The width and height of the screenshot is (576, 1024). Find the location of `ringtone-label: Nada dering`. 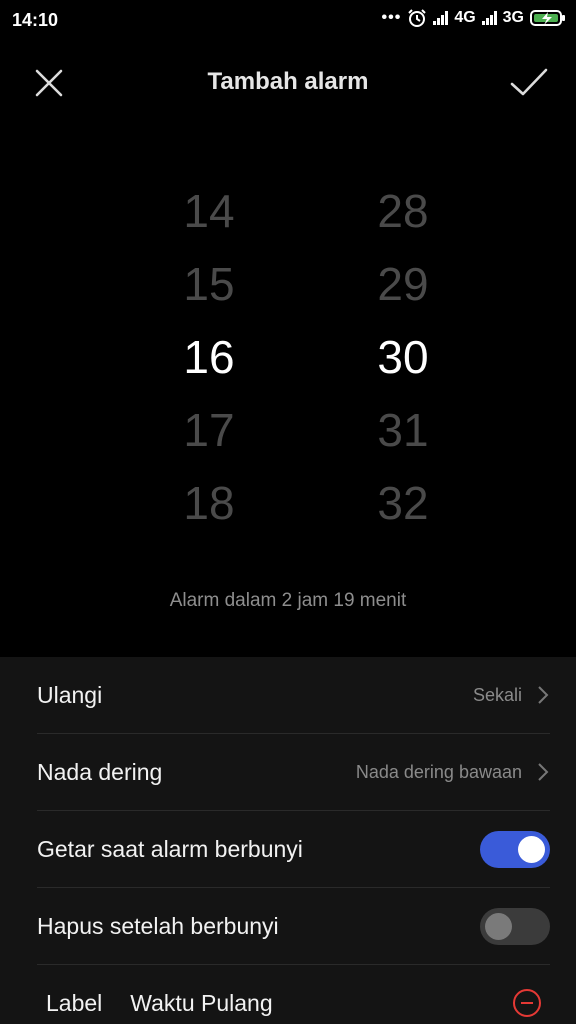

ringtone-label: Nada dering is located at coordinates (100, 771).